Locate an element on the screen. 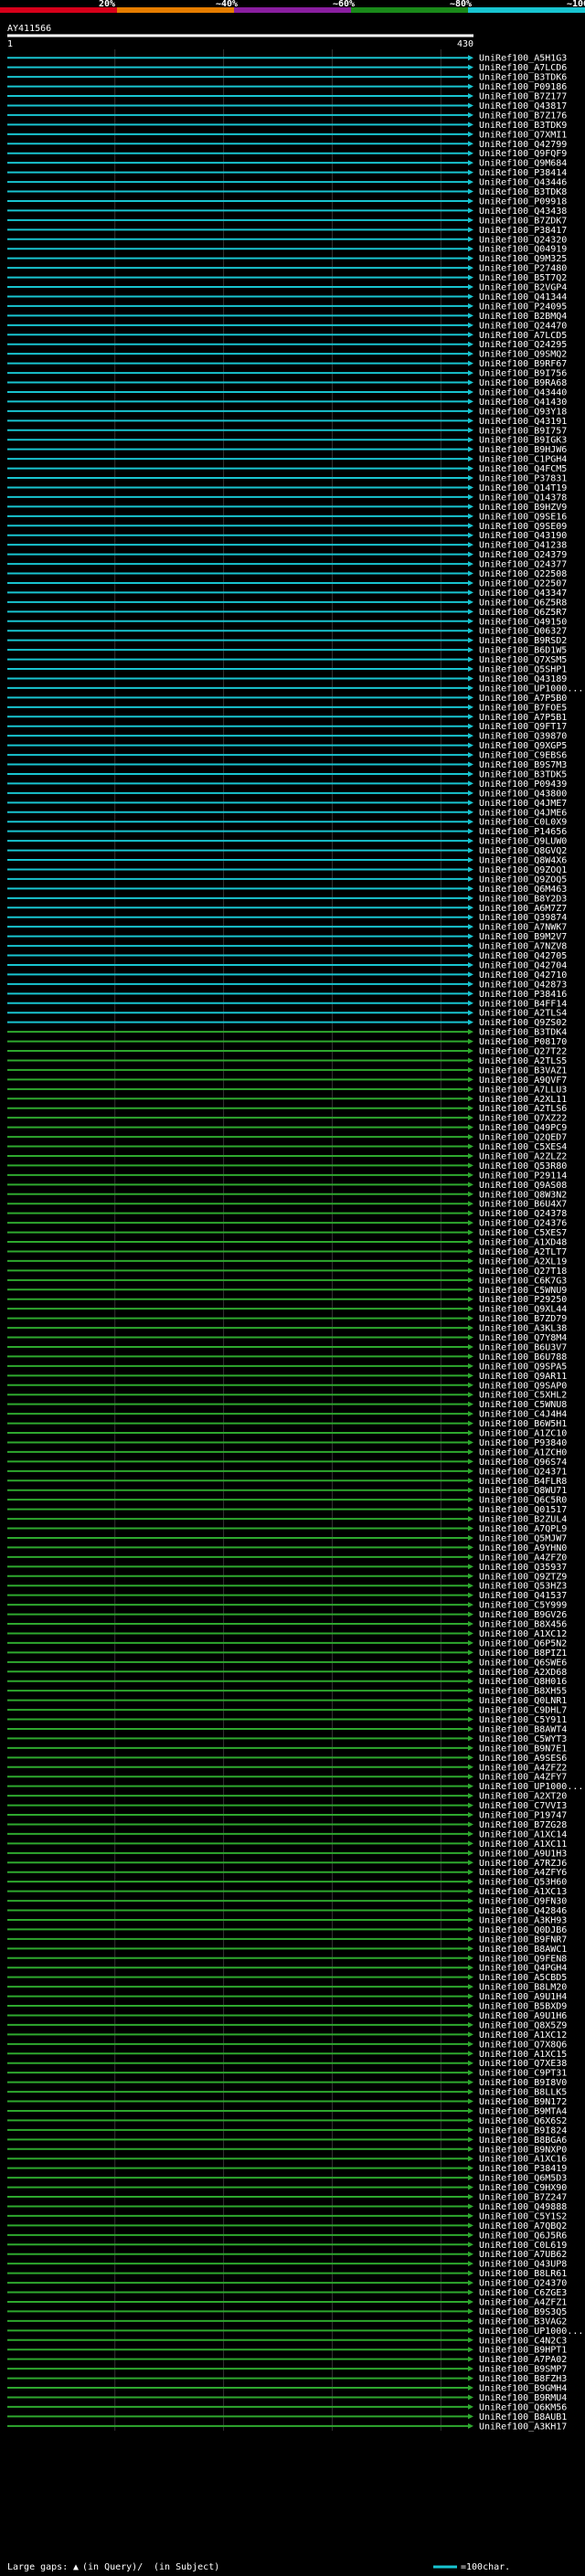  hit-label: UniRef100_Q27T22 is located at coordinates (523, 1052).